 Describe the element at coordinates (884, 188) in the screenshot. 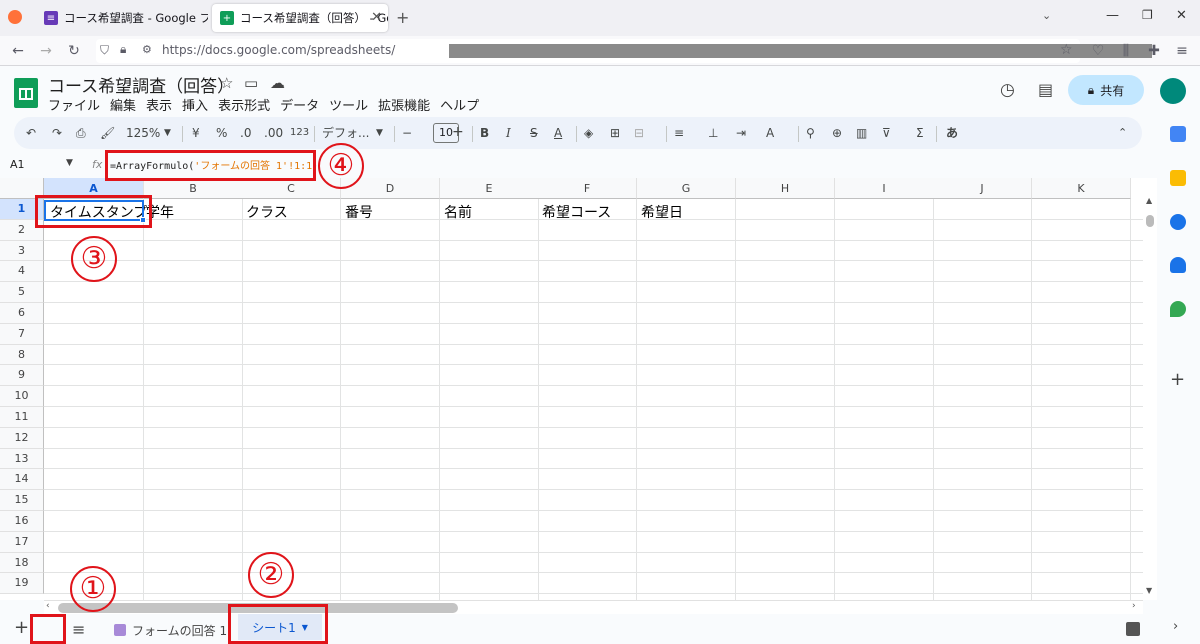

I see `column-header-i: I` at that location.